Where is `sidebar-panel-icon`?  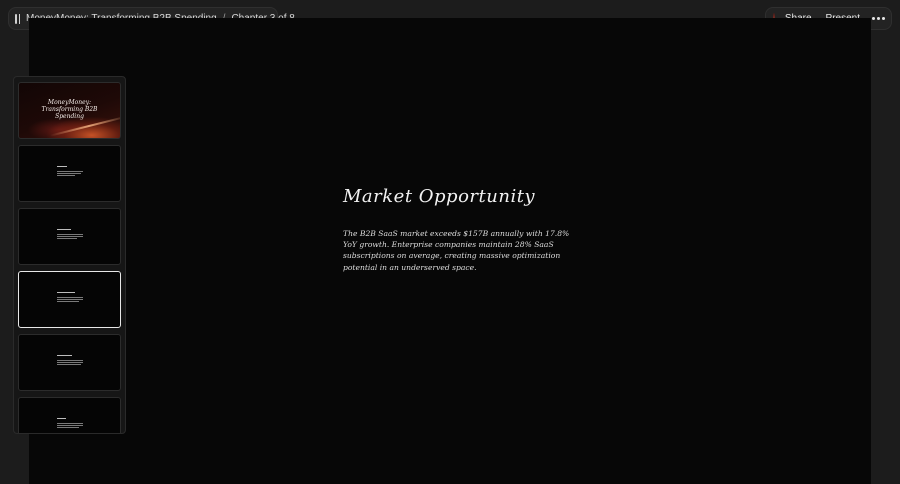 sidebar-panel-icon is located at coordinates (18, 18).